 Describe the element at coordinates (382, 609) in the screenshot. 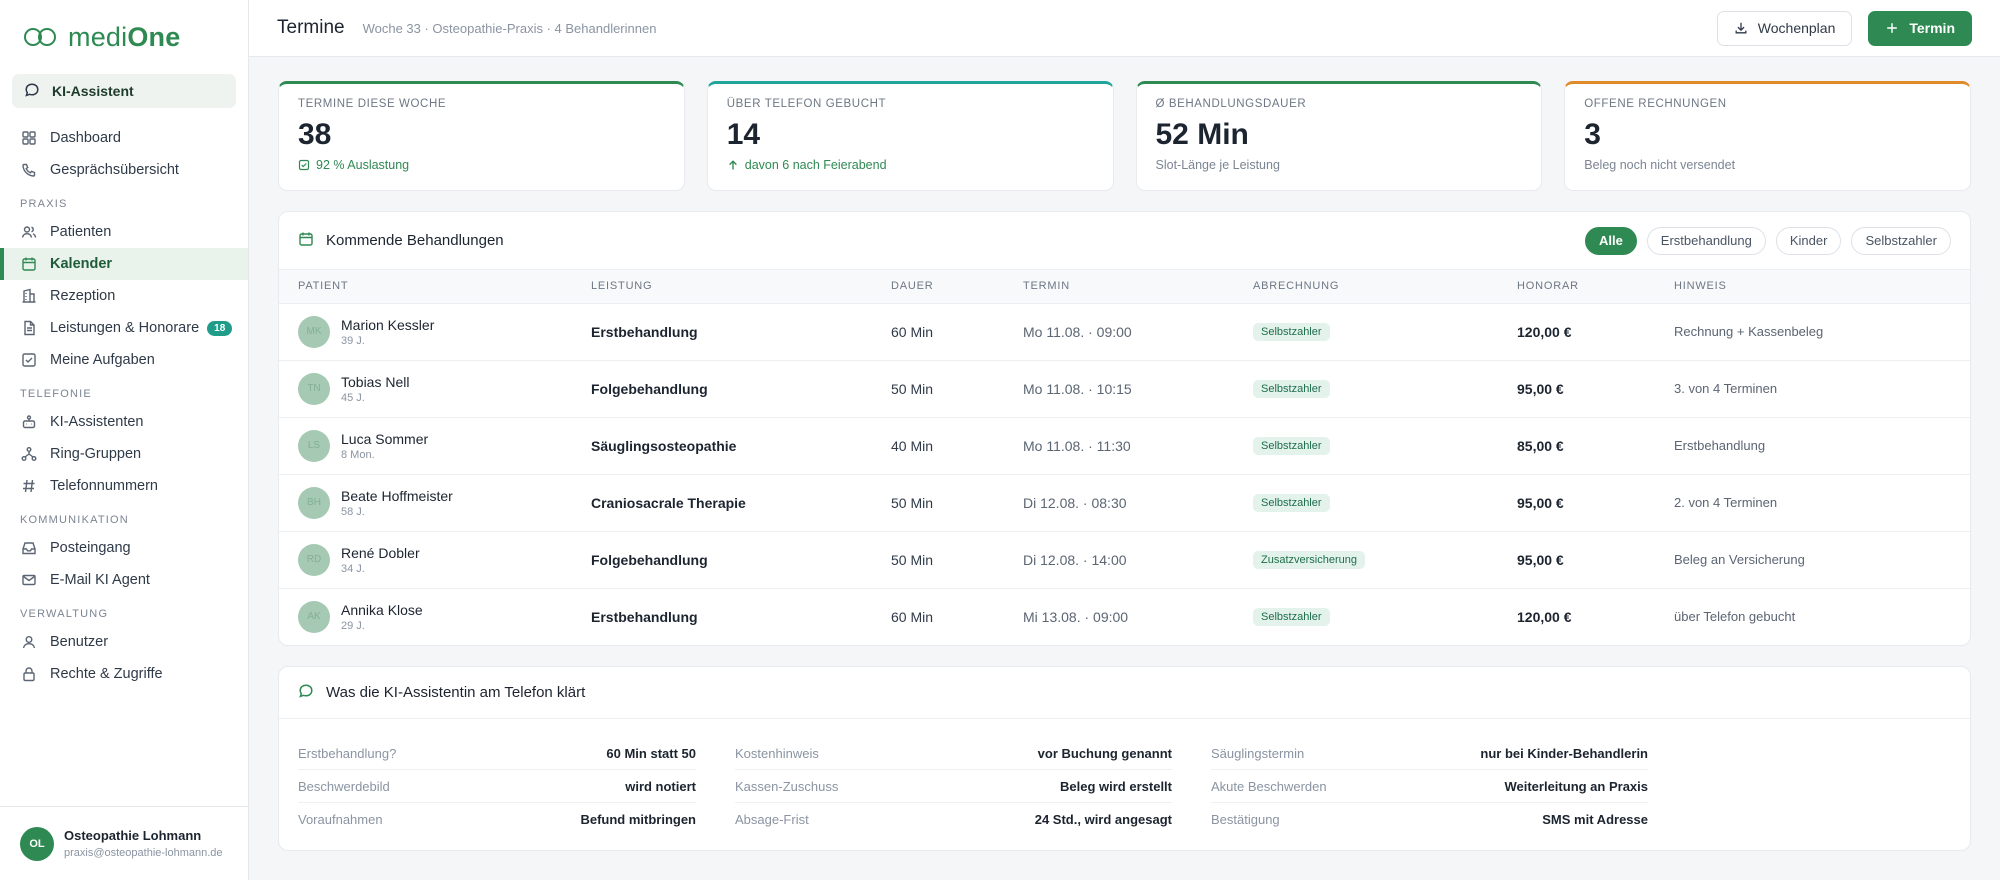

I see `patient-name: Annika Klose` at that location.